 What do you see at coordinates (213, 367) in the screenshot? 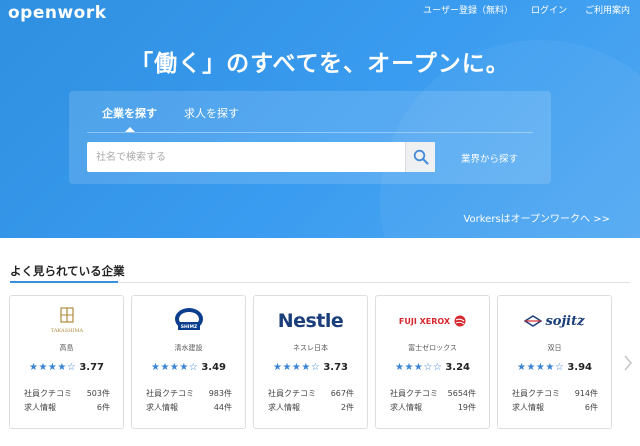
I see `rating-value: 3.49` at bounding box center [213, 367].